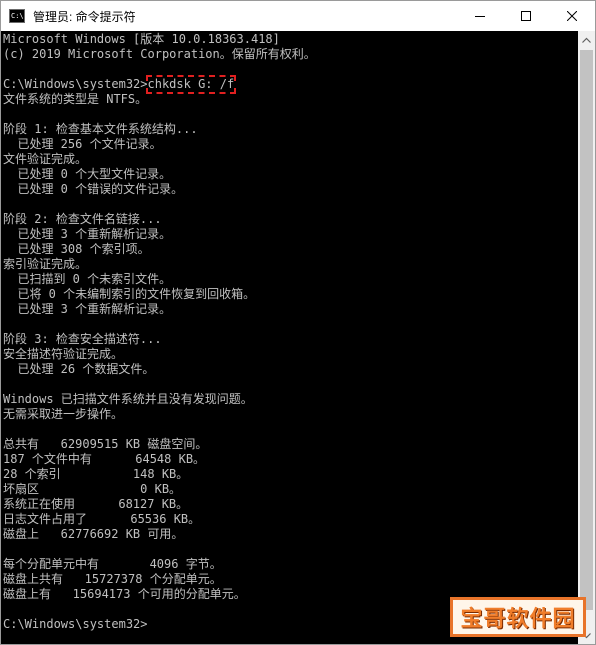 The width and height of the screenshot is (596, 645). I want to click on site-watermark-logo: 宝哥软件园, so click(518, 617).